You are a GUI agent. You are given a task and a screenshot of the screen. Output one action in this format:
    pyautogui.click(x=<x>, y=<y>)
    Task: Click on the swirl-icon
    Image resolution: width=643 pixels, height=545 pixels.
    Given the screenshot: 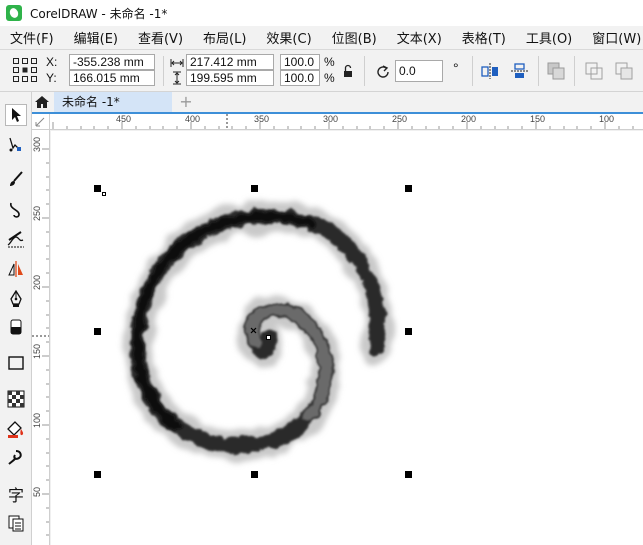 What is the action you would take?
    pyautogui.click(x=15, y=457)
    